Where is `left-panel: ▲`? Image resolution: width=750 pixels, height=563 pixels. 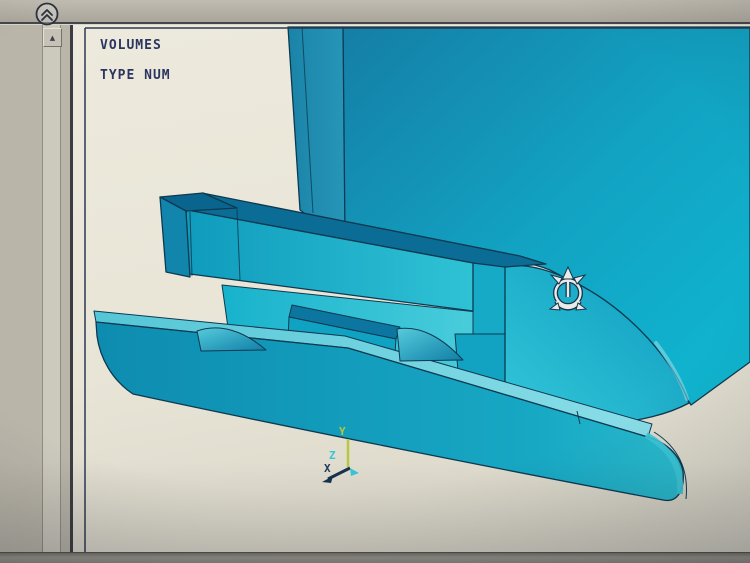
left-panel: ▲ is located at coordinates (35, 293).